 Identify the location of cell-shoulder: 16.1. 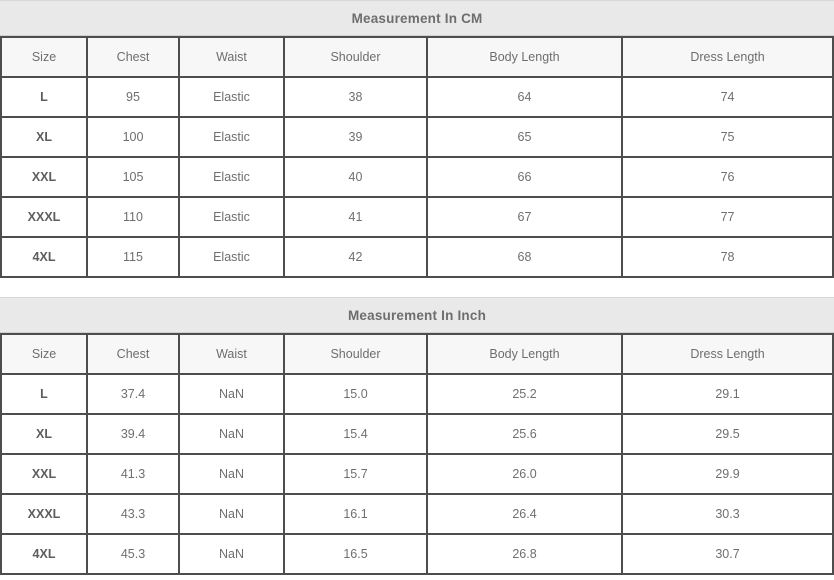
(356, 515).